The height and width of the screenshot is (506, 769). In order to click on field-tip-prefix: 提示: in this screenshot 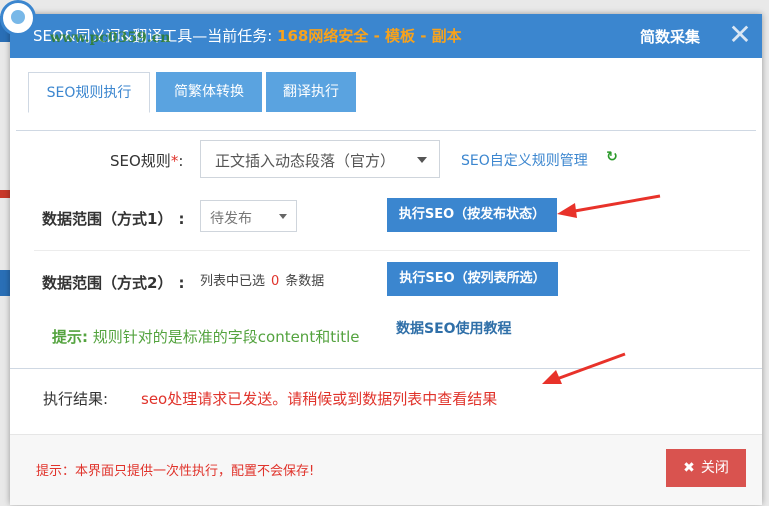, I will do `click(70, 337)`.